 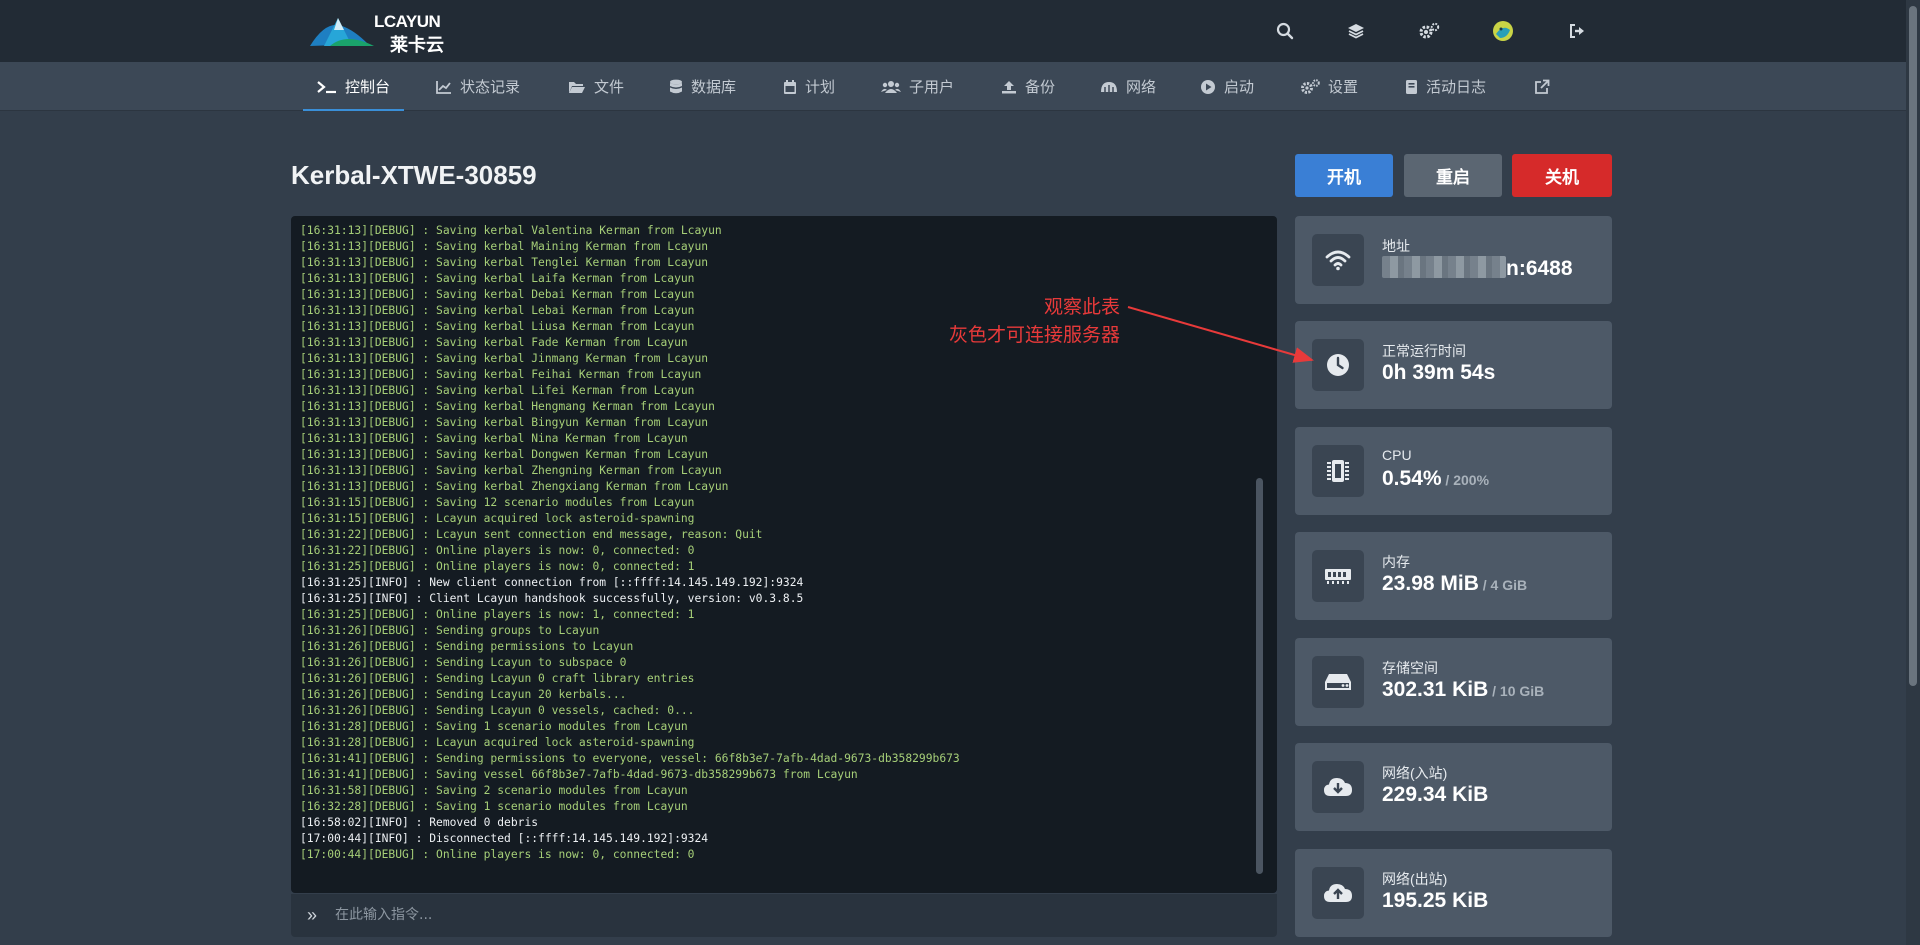 What do you see at coordinates (1338, 260) in the screenshot?
I see `wifi-icon` at bounding box center [1338, 260].